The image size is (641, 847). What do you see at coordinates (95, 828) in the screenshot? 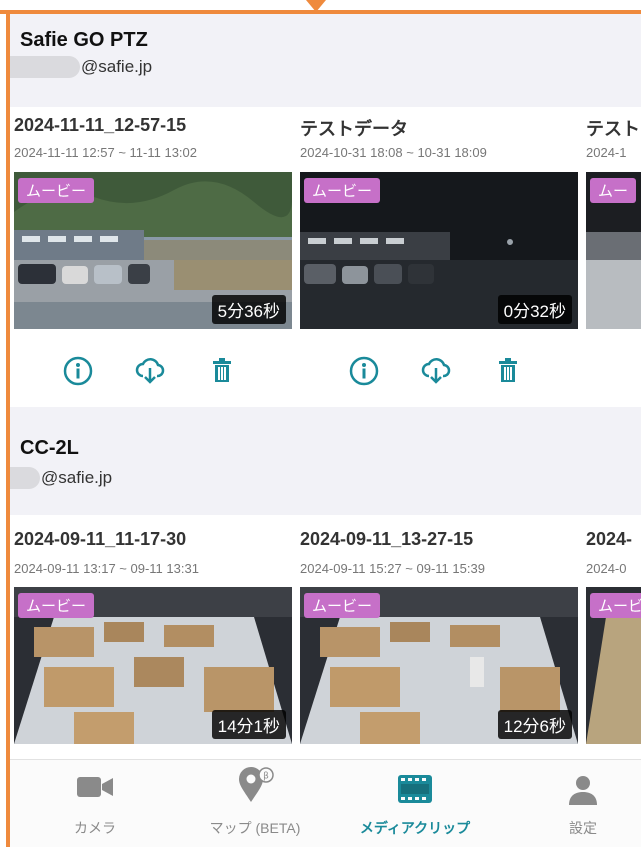
I see `tab-label: カメラ` at bounding box center [95, 828].